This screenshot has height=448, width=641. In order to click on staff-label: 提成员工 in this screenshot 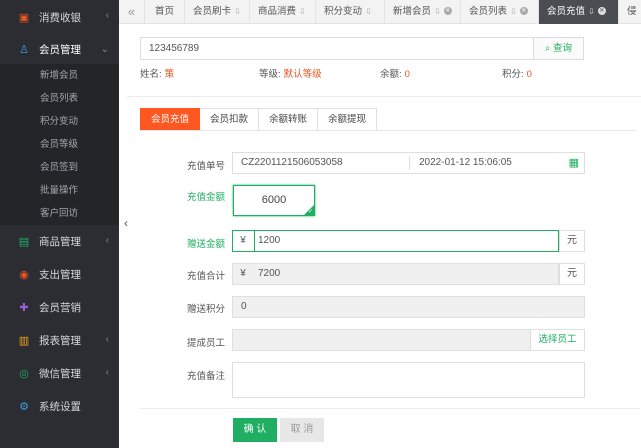, I will do `click(205, 343)`.